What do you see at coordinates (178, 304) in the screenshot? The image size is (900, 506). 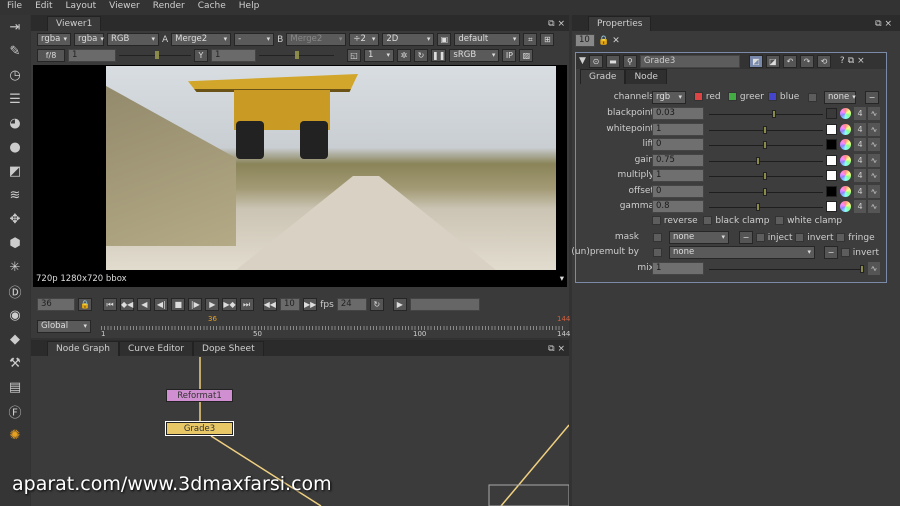 I see `stop-button: ■` at bounding box center [178, 304].